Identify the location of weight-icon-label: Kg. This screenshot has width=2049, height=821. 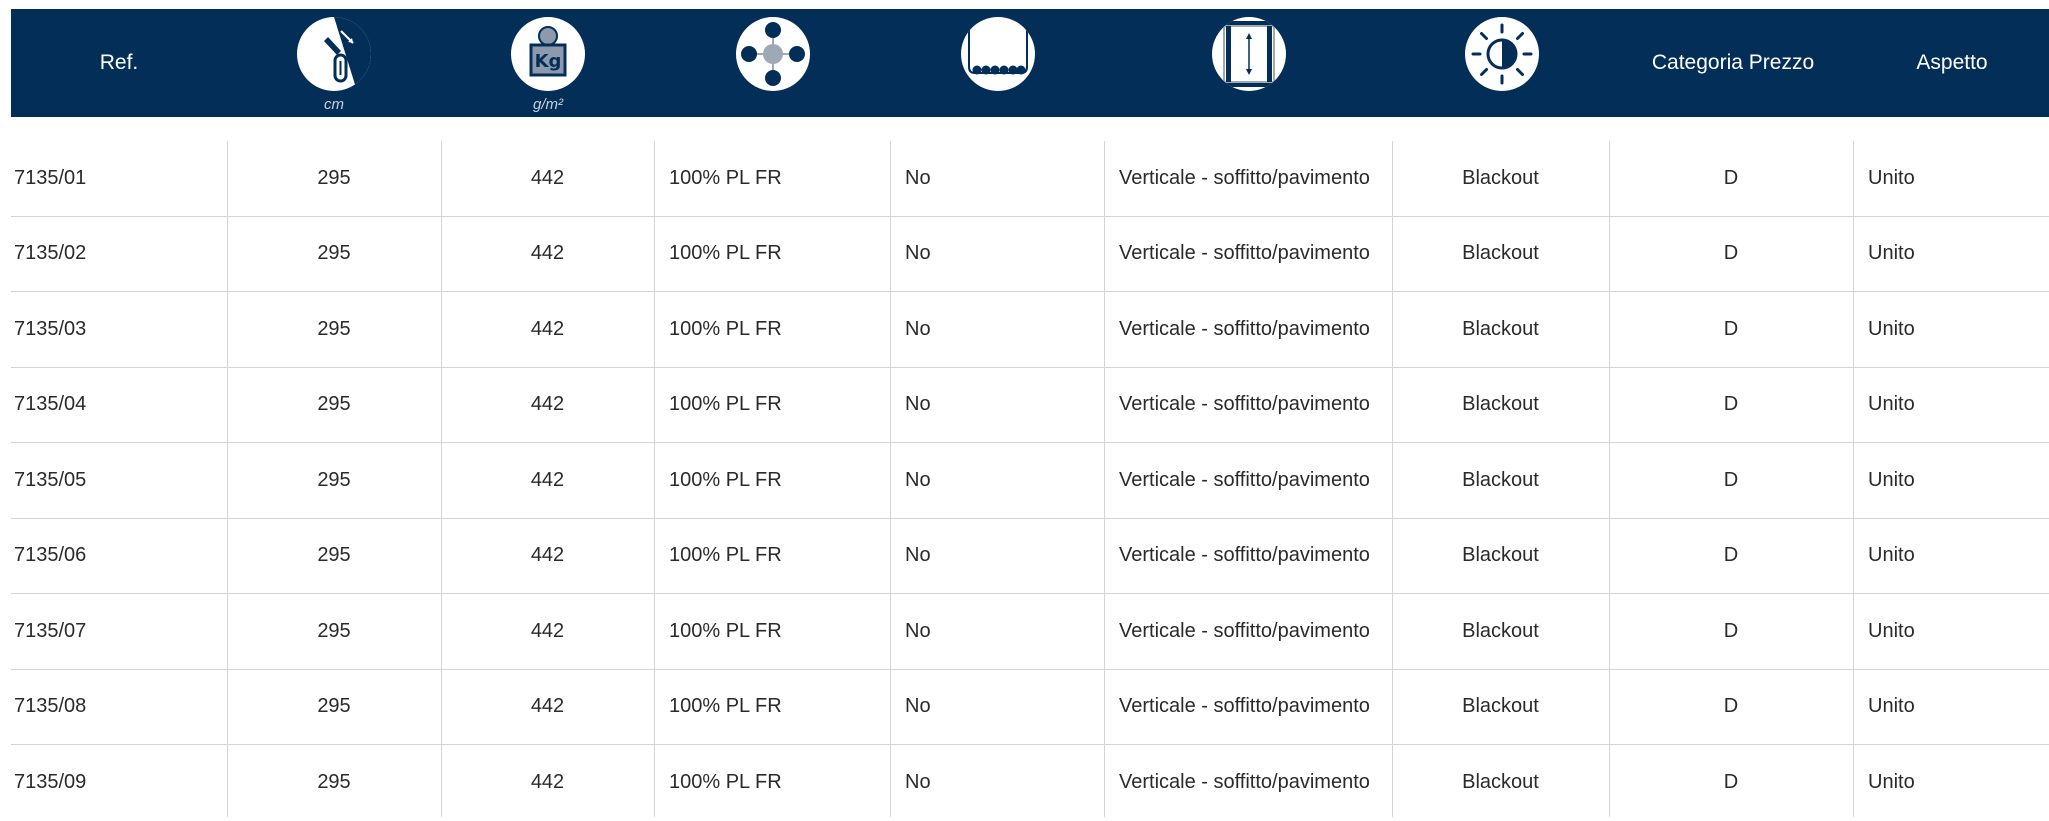
(548, 61).